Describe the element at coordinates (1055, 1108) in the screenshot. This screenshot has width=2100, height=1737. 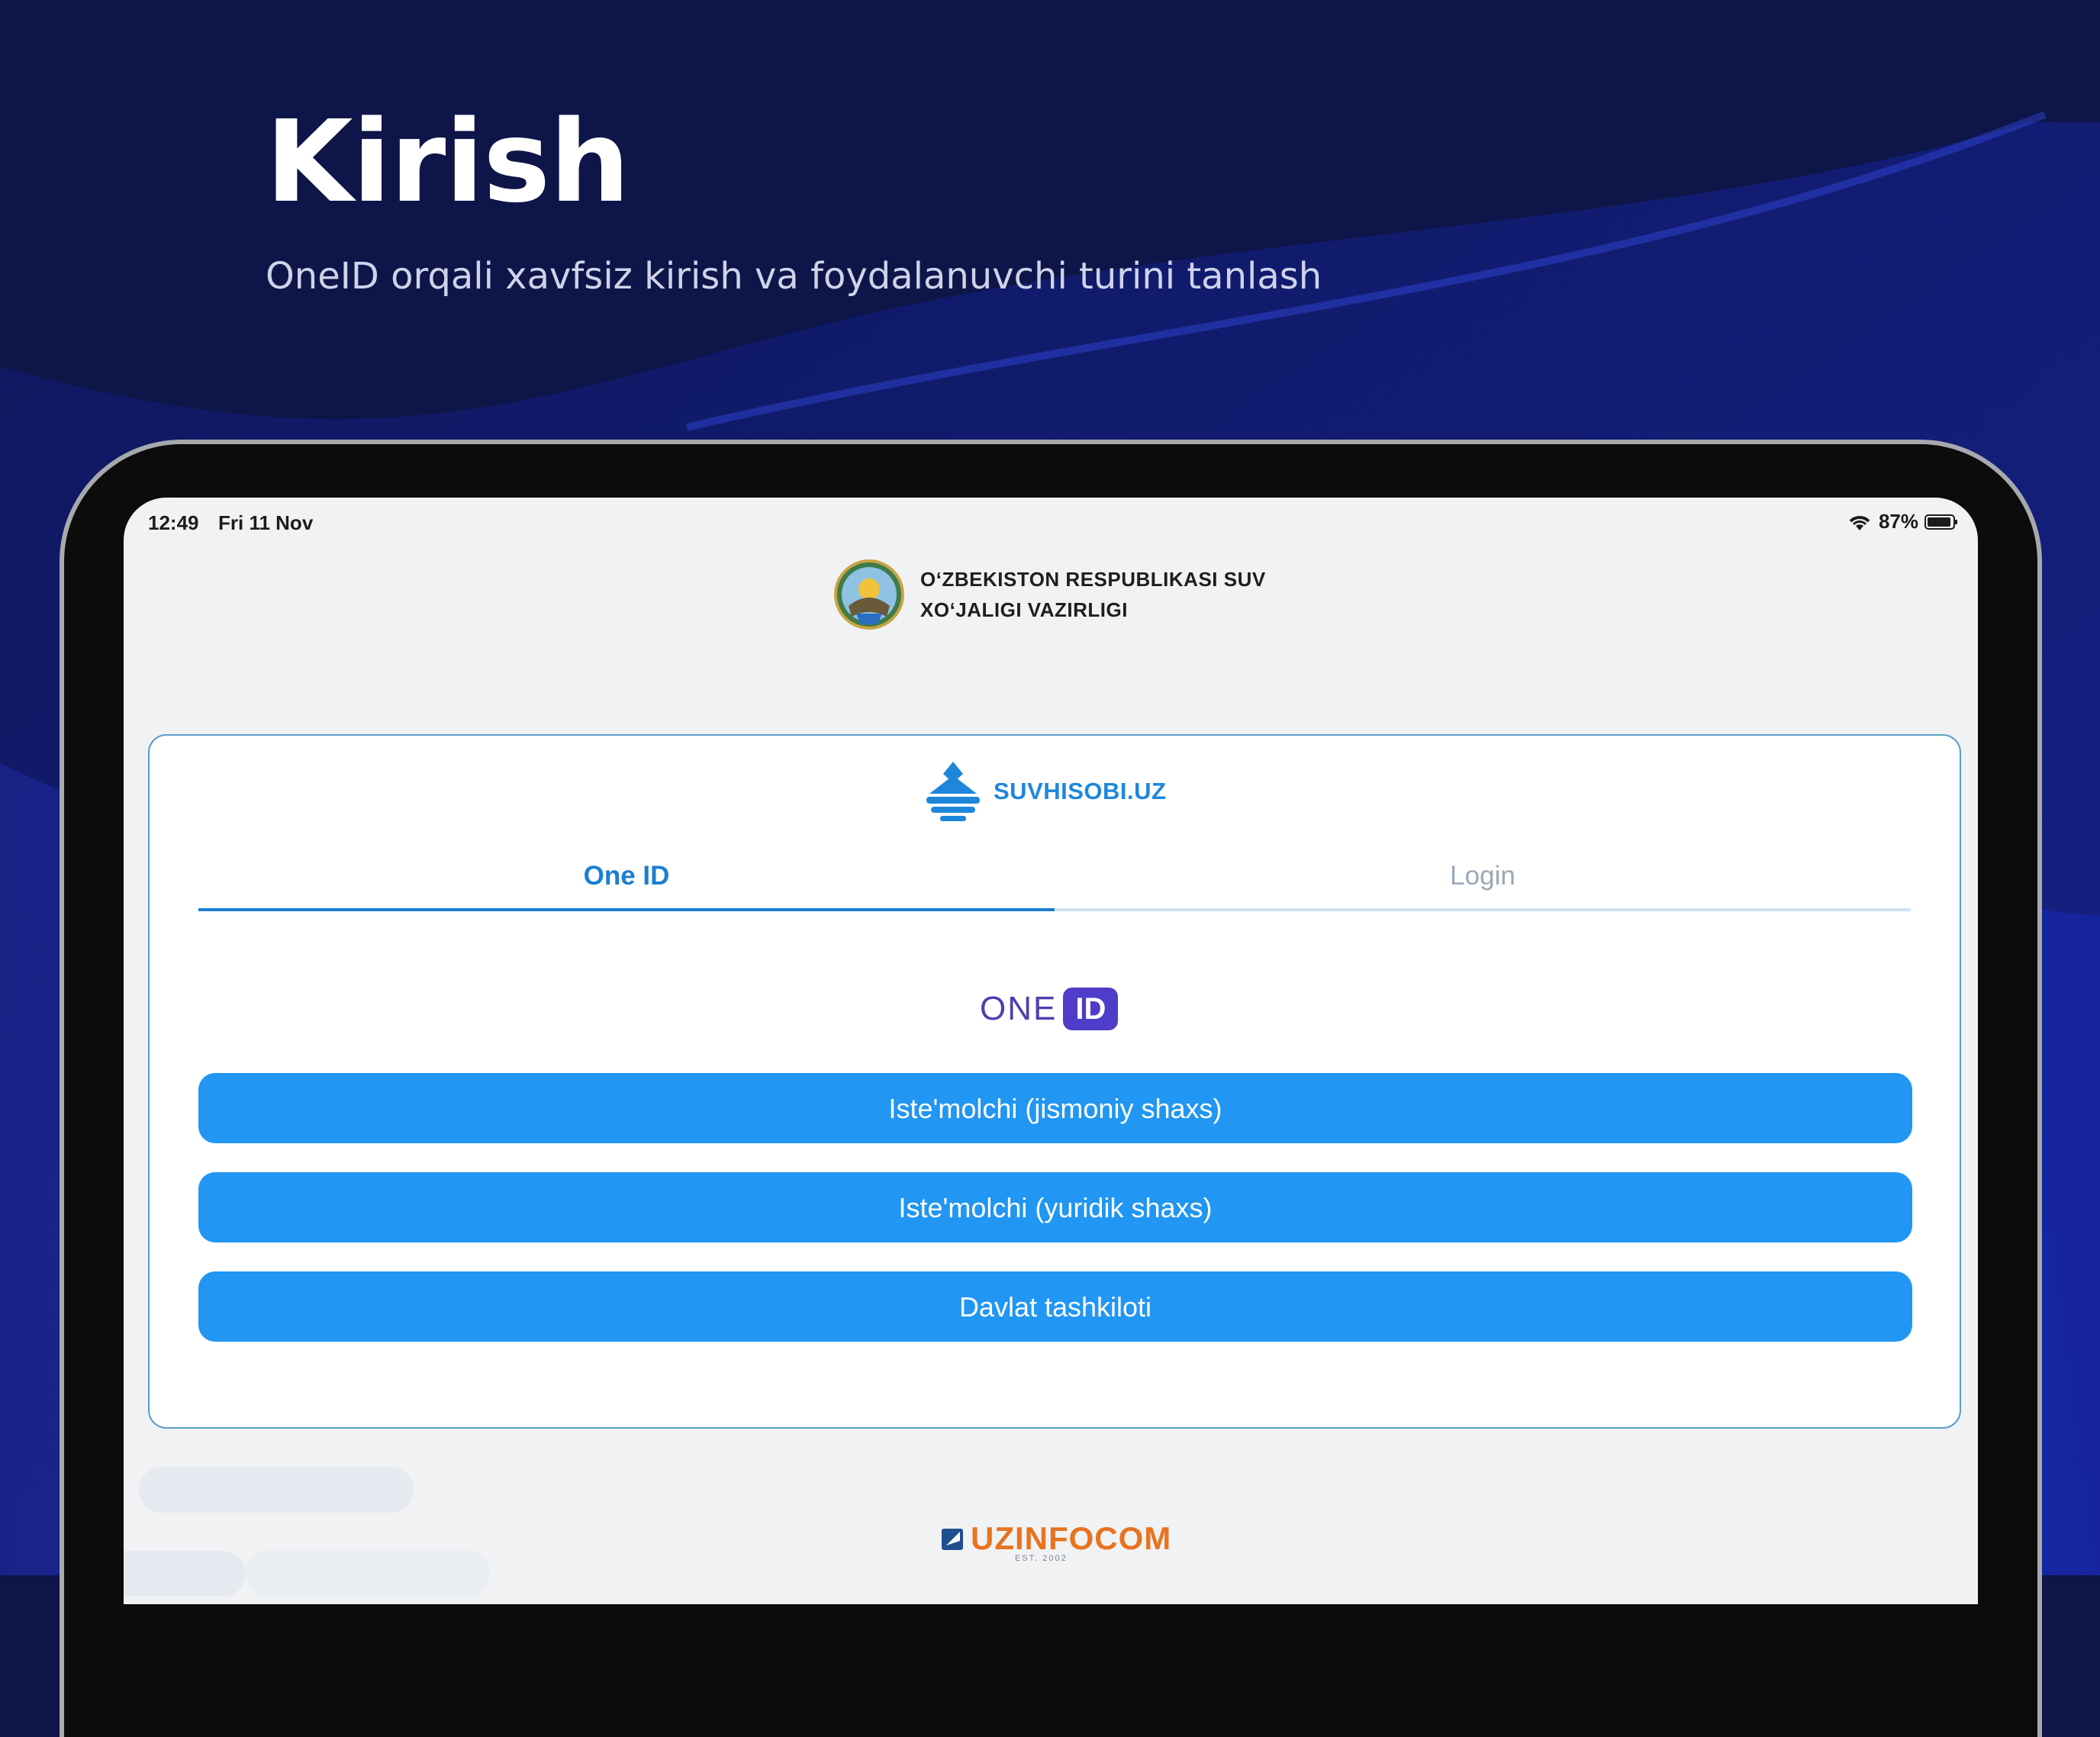
I see `individual-consumer-button: Iste'molchi (jismoniy shaxs)` at that location.